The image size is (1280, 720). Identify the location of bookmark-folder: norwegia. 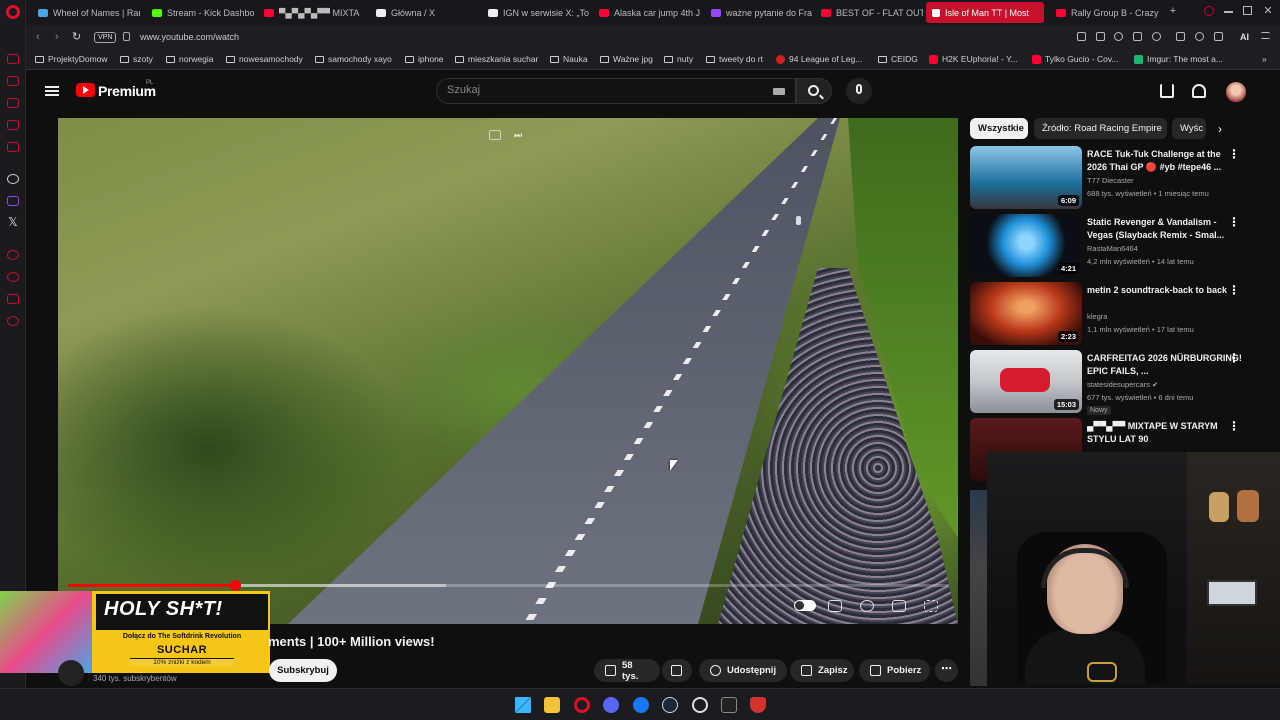
(190, 59).